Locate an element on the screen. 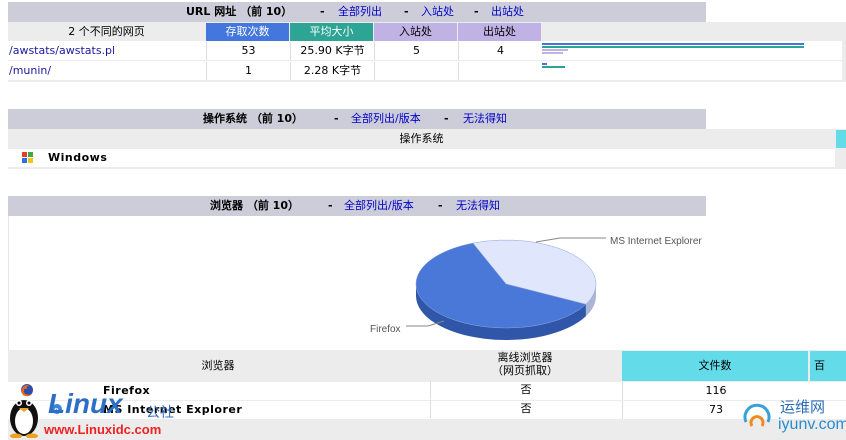 The height and width of the screenshot is (440, 846). browser-pie-chart: MS Internet Explorer Firefox is located at coordinates (536, 288).